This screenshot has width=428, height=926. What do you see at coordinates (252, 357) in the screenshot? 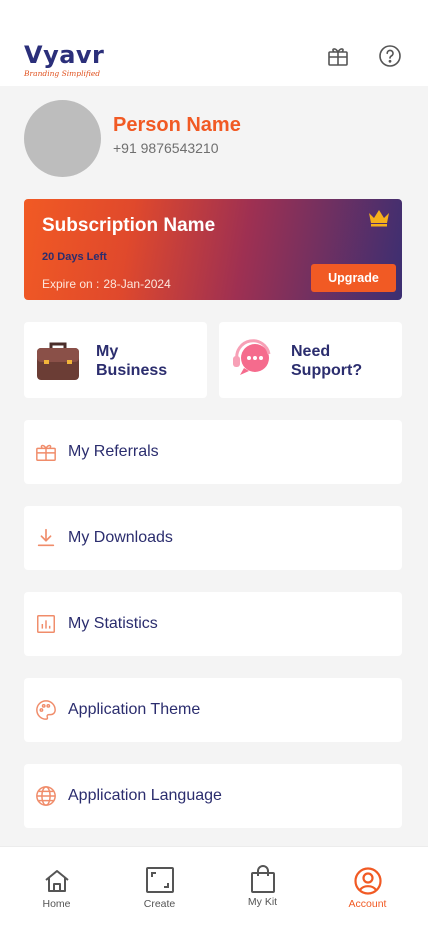
I see `support-headset-icon` at bounding box center [252, 357].